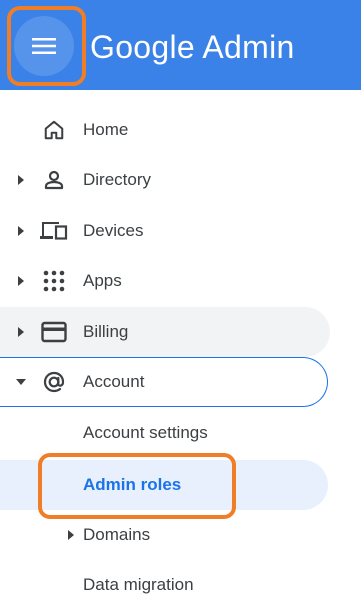  What do you see at coordinates (46, 46) in the screenshot?
I see `menu-button-highlight` at bounding box center [46, 46].